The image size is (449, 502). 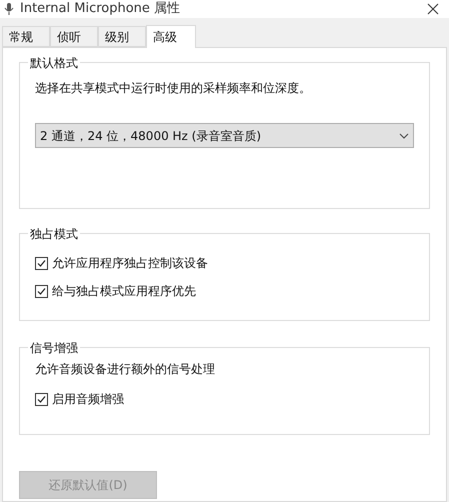 What do you see at coordinates (124, 291) in the screenshot?
I see `checkbox-label: 给与独占模式应用程序优先` at bounding box center [124, 291].